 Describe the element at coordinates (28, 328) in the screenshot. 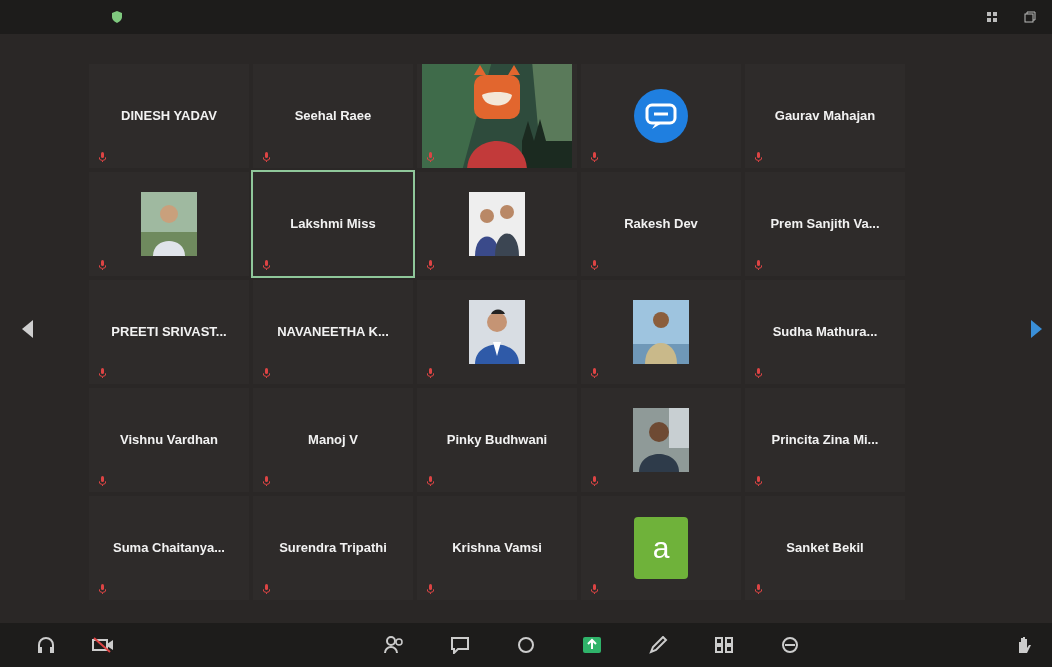

I see `previous-page-icon` at that location.